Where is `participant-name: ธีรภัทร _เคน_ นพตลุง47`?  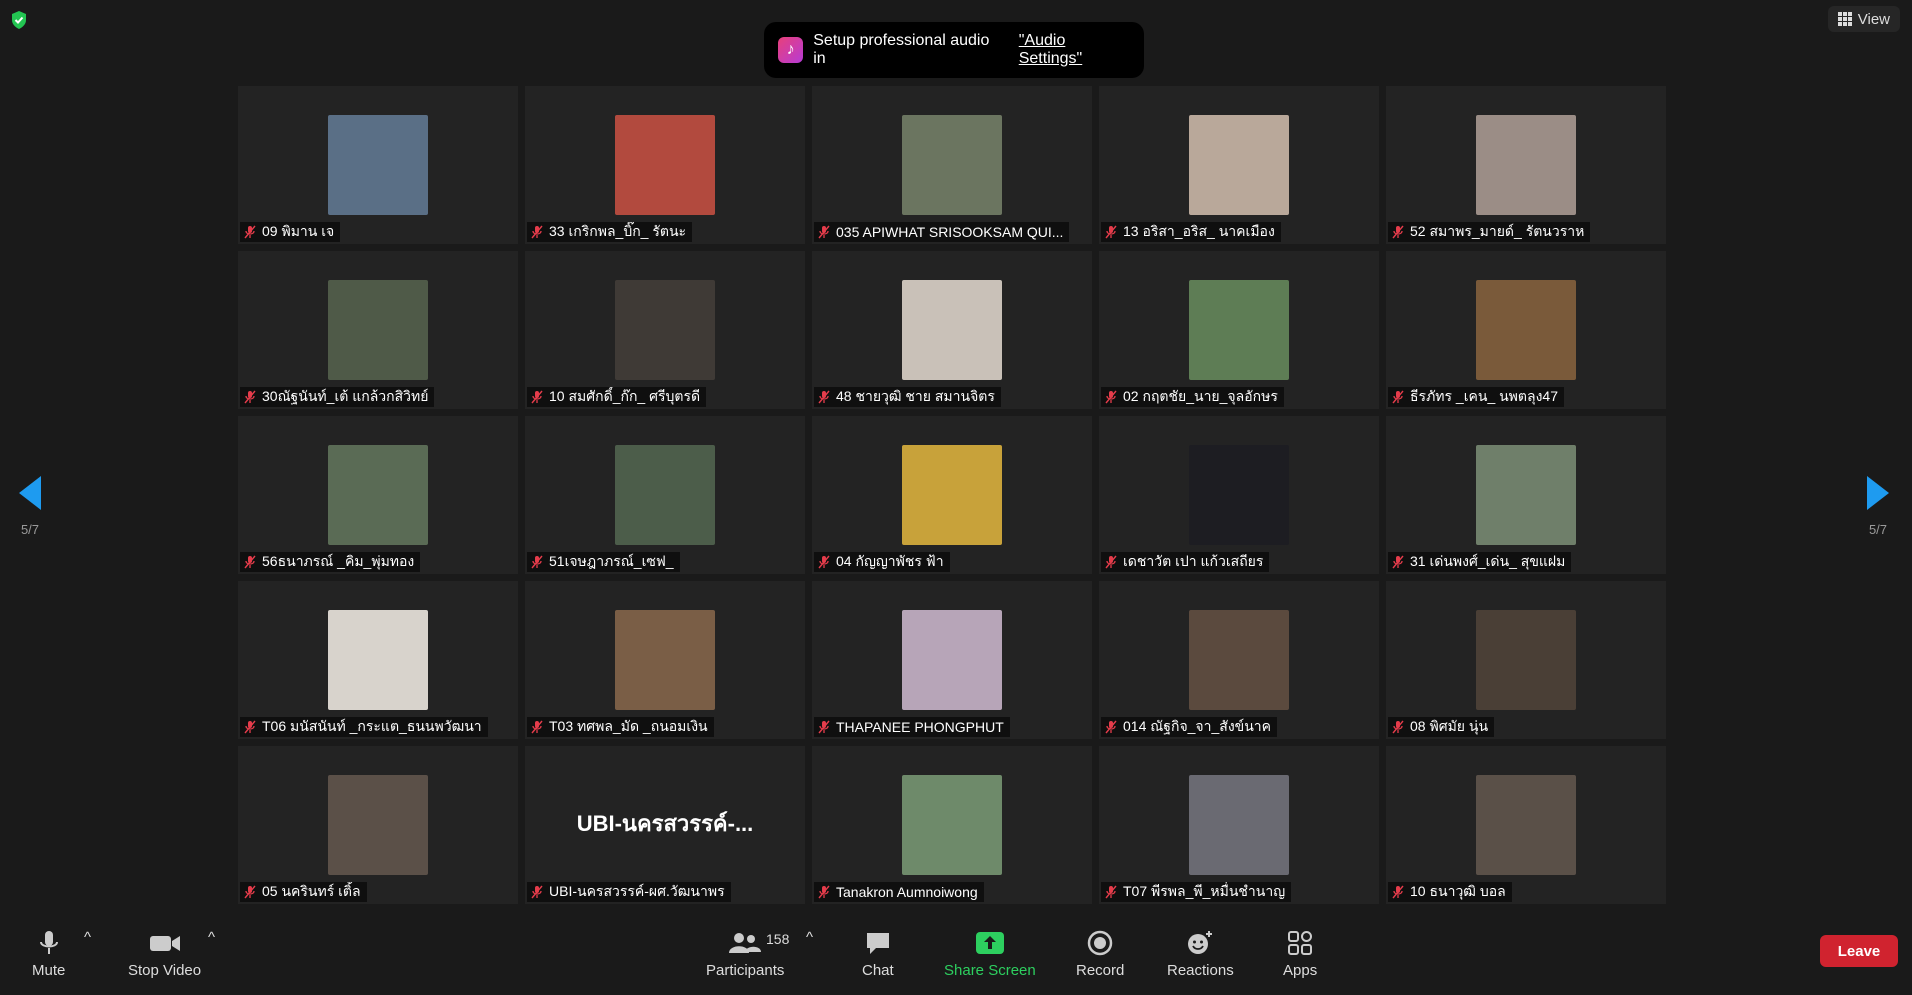
participant-name: ธีรภัทร _เคน_ นพตลุง47 is located at coordinates (1484, 396).